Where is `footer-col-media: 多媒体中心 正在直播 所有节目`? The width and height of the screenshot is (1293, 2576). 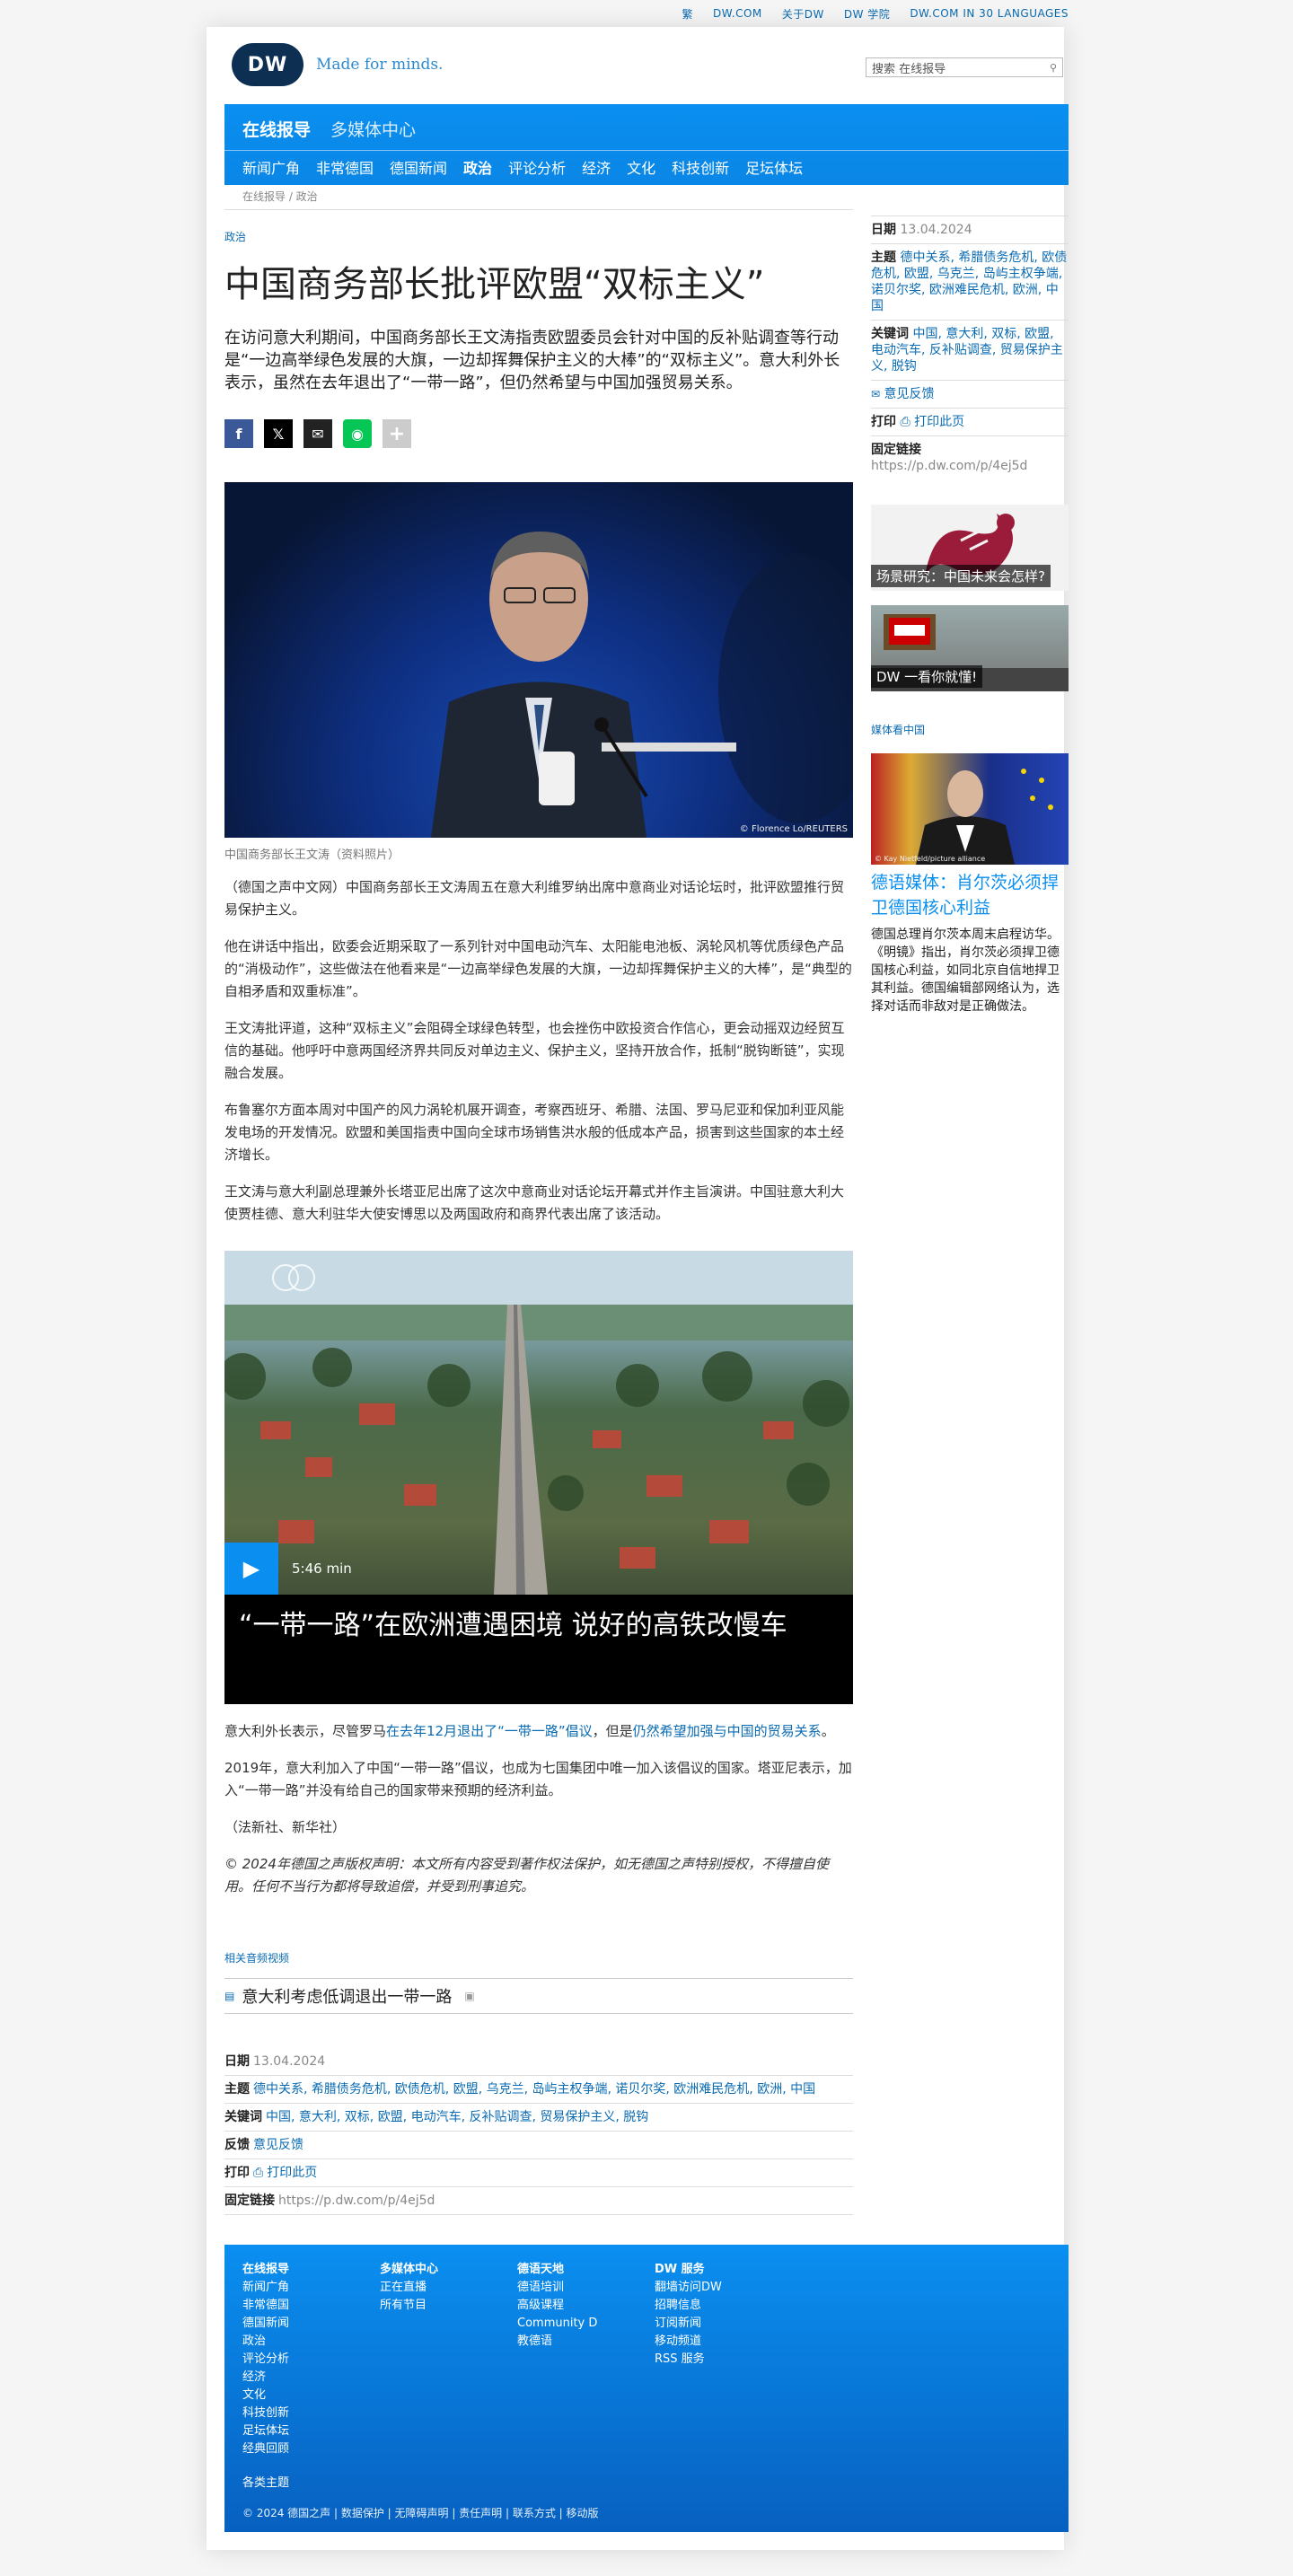 footer-col-media: 多媒体中心 正在直播 所有节目 is located at coordinates (409, 2287).